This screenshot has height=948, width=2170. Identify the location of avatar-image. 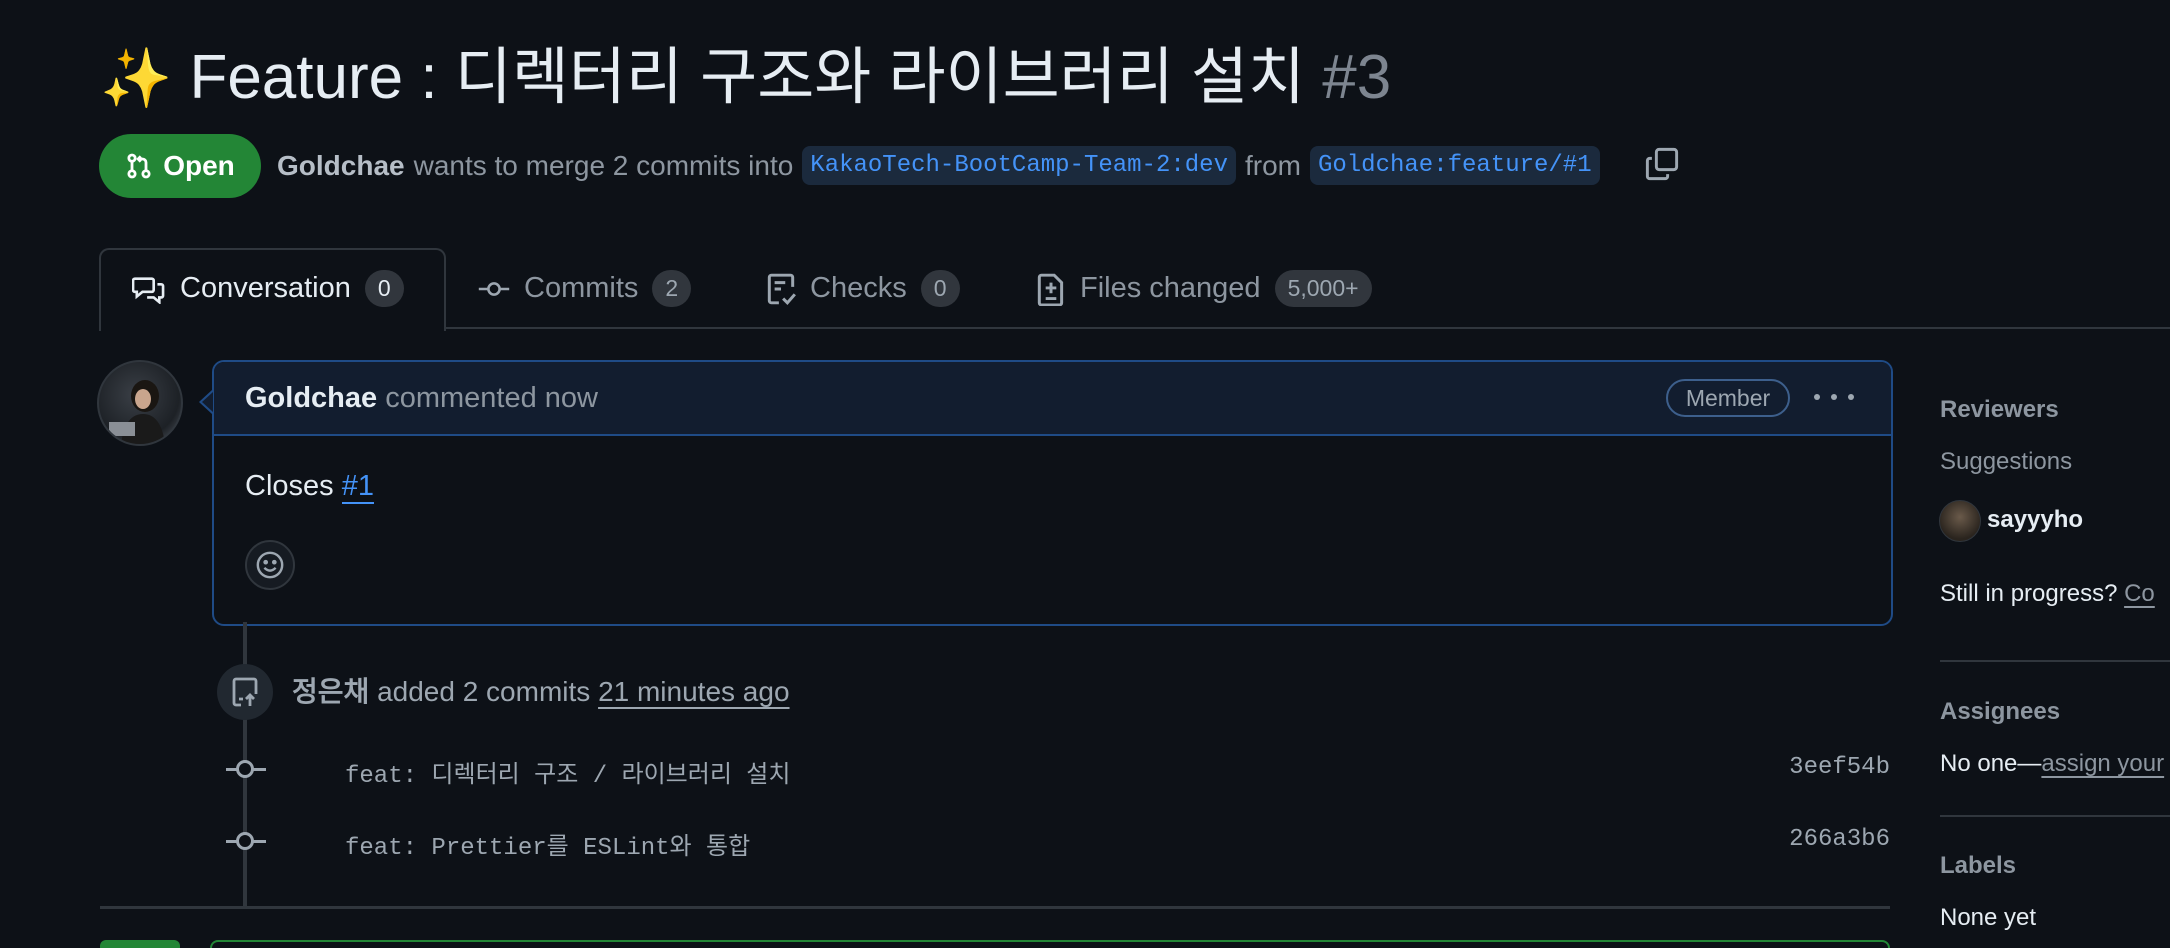
(137, 412).